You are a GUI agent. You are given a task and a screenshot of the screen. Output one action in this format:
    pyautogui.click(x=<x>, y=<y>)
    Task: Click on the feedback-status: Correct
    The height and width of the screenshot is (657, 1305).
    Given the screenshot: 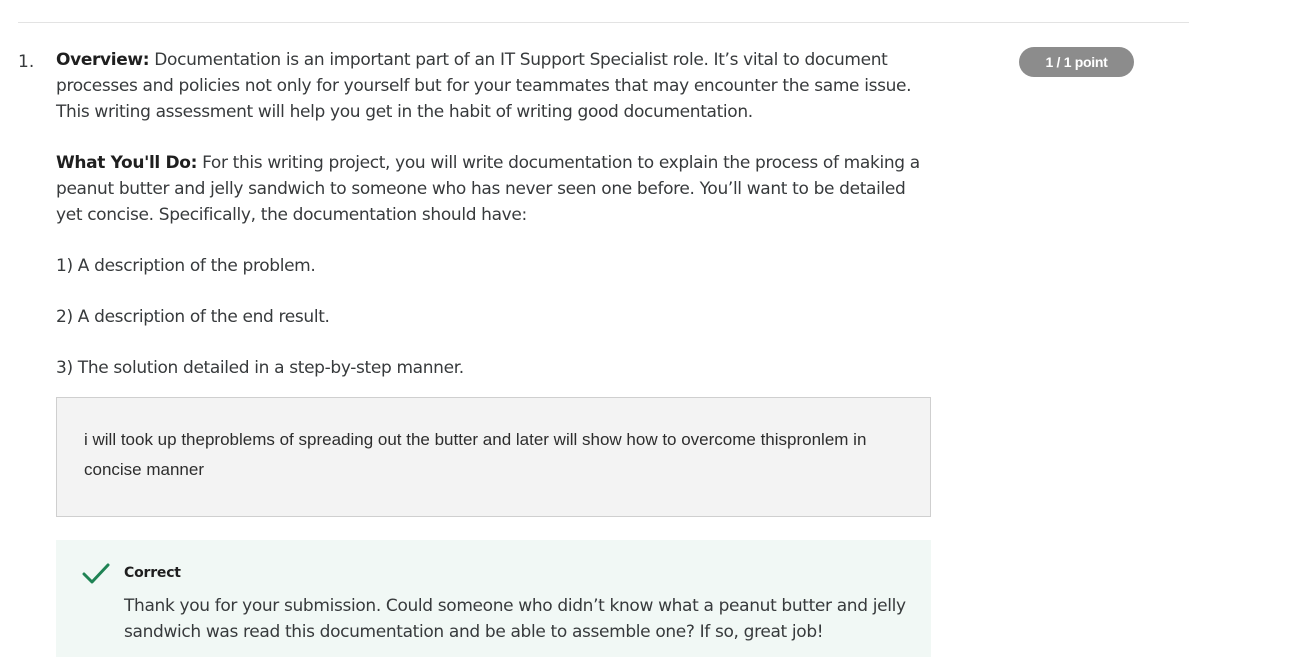 What is the action you would take?
    pyautogui.click(x=152, y=573)
    